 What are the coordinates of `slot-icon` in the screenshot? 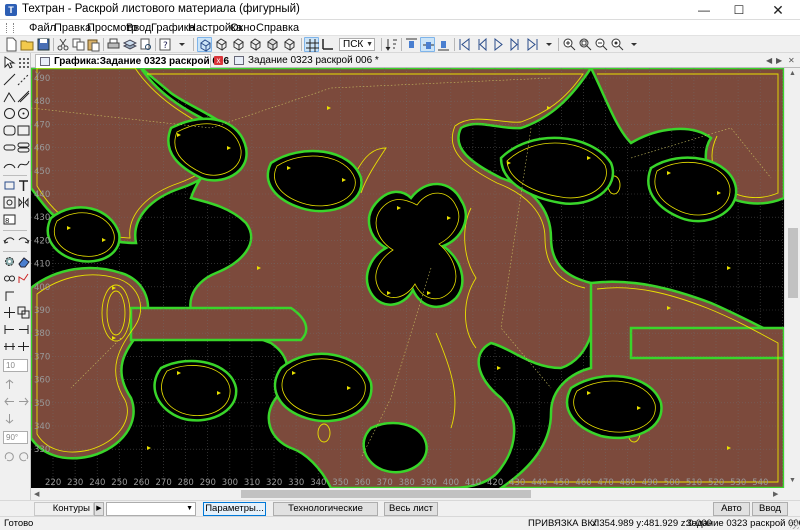 It's located at (9, 147).